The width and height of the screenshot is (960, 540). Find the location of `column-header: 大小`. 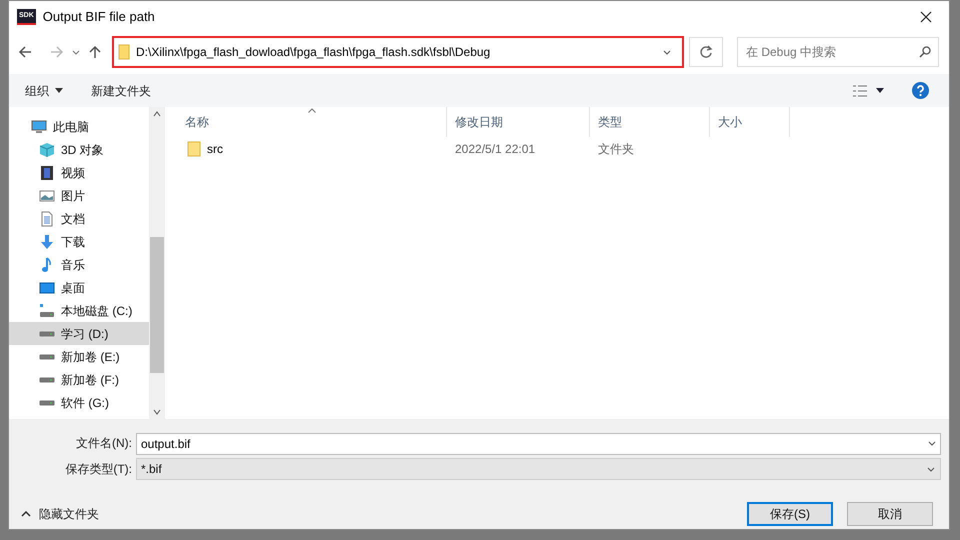

column-header: 大小 is located at coordinates (750, 122).